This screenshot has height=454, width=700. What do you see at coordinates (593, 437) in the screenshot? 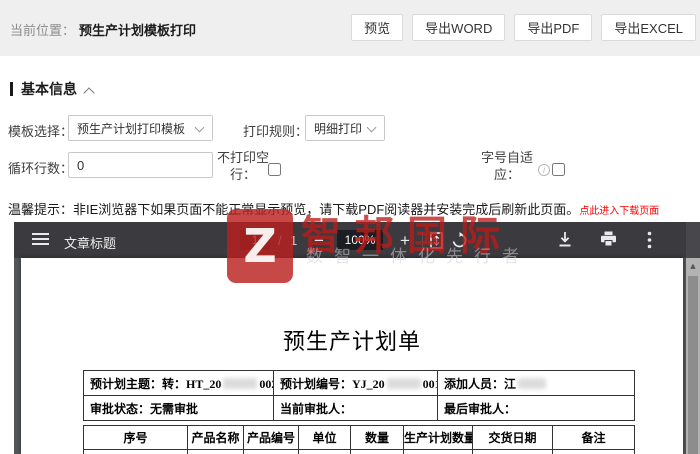
I see `header-cell: 备注` at bounding box center [593, 437].